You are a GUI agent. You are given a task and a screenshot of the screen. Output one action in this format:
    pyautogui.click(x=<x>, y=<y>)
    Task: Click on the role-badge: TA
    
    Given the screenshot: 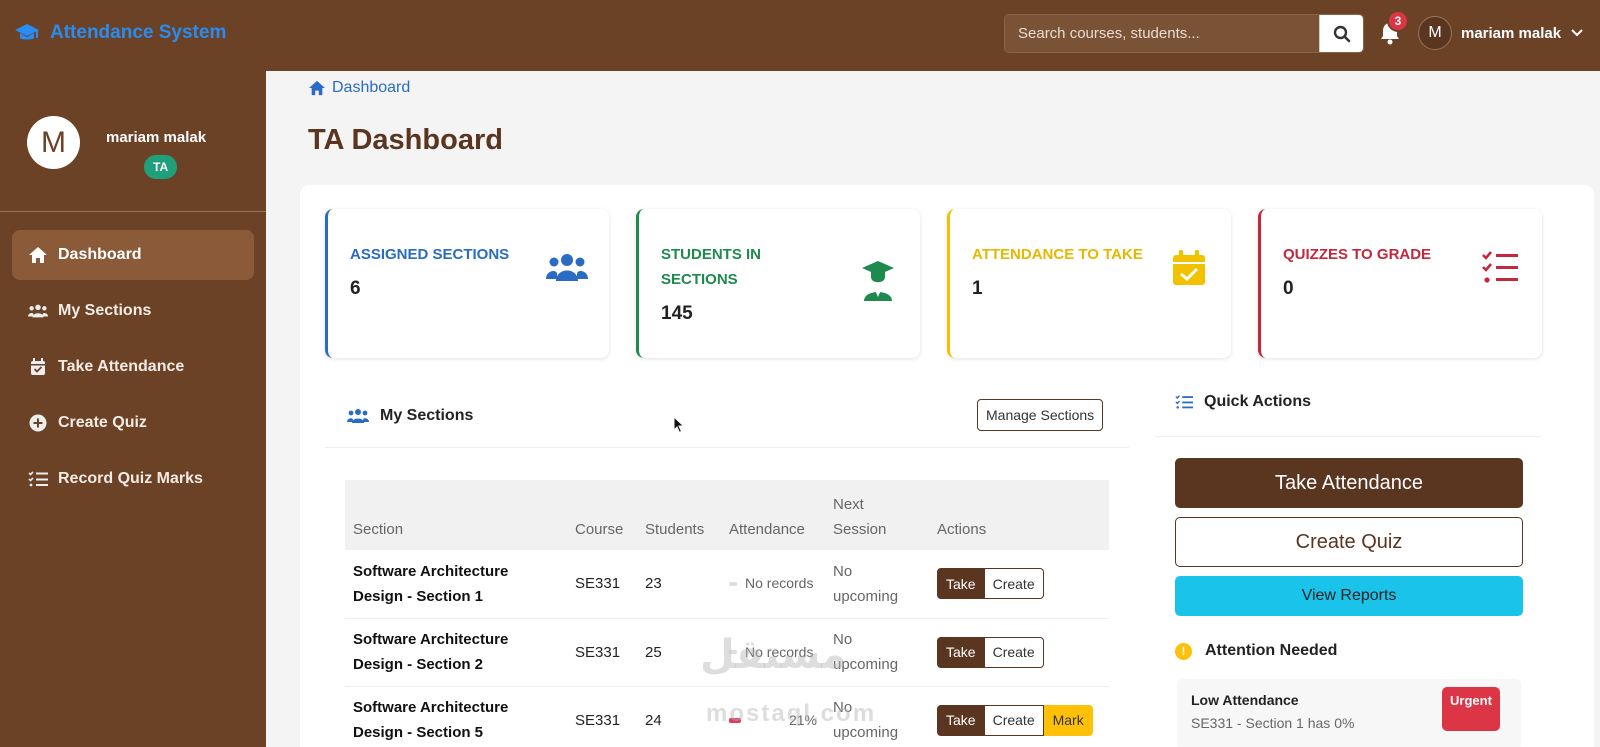 What is the action you would take?
    pyautogui.click(x=161, y=167)
    